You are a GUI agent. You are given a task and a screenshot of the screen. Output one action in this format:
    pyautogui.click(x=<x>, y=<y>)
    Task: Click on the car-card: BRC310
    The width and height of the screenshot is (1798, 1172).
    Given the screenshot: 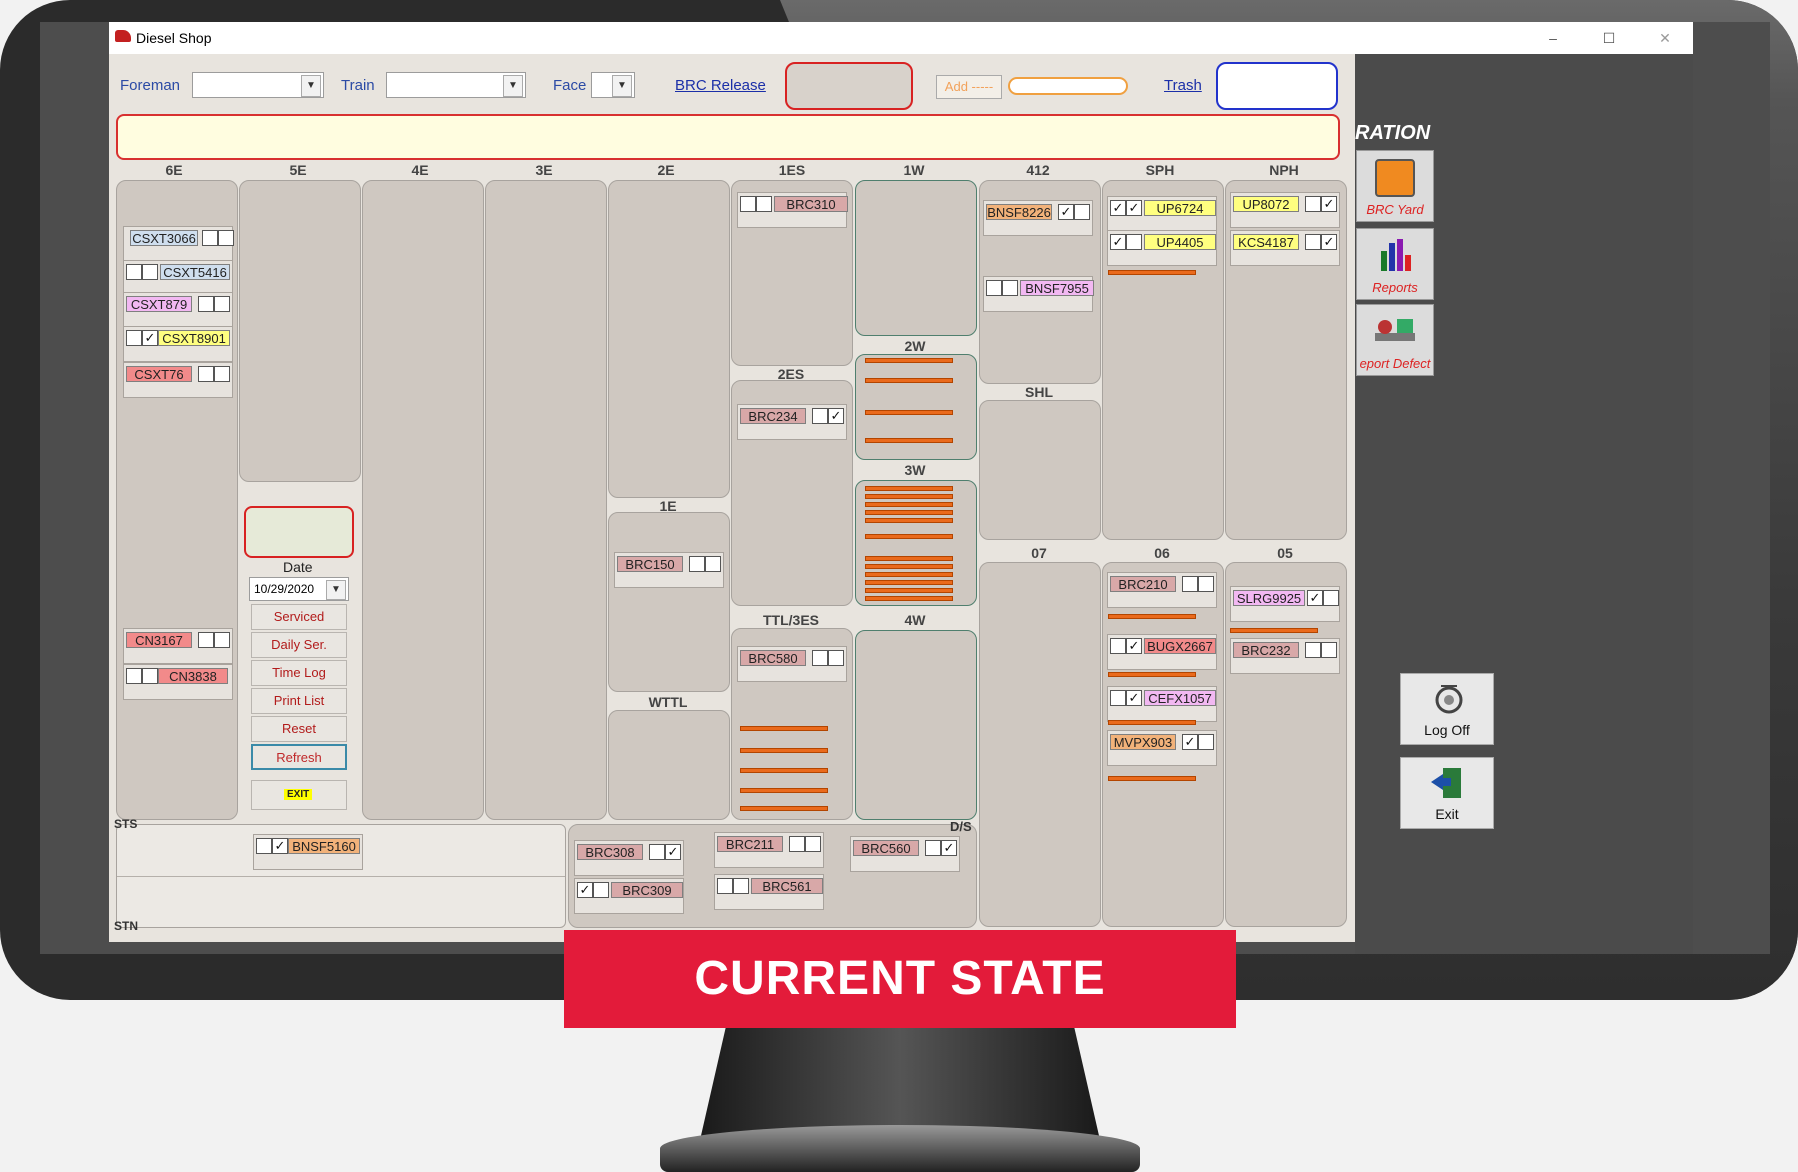 What is the action you would take?
    pyautogui.click(x=792, y=210)
    